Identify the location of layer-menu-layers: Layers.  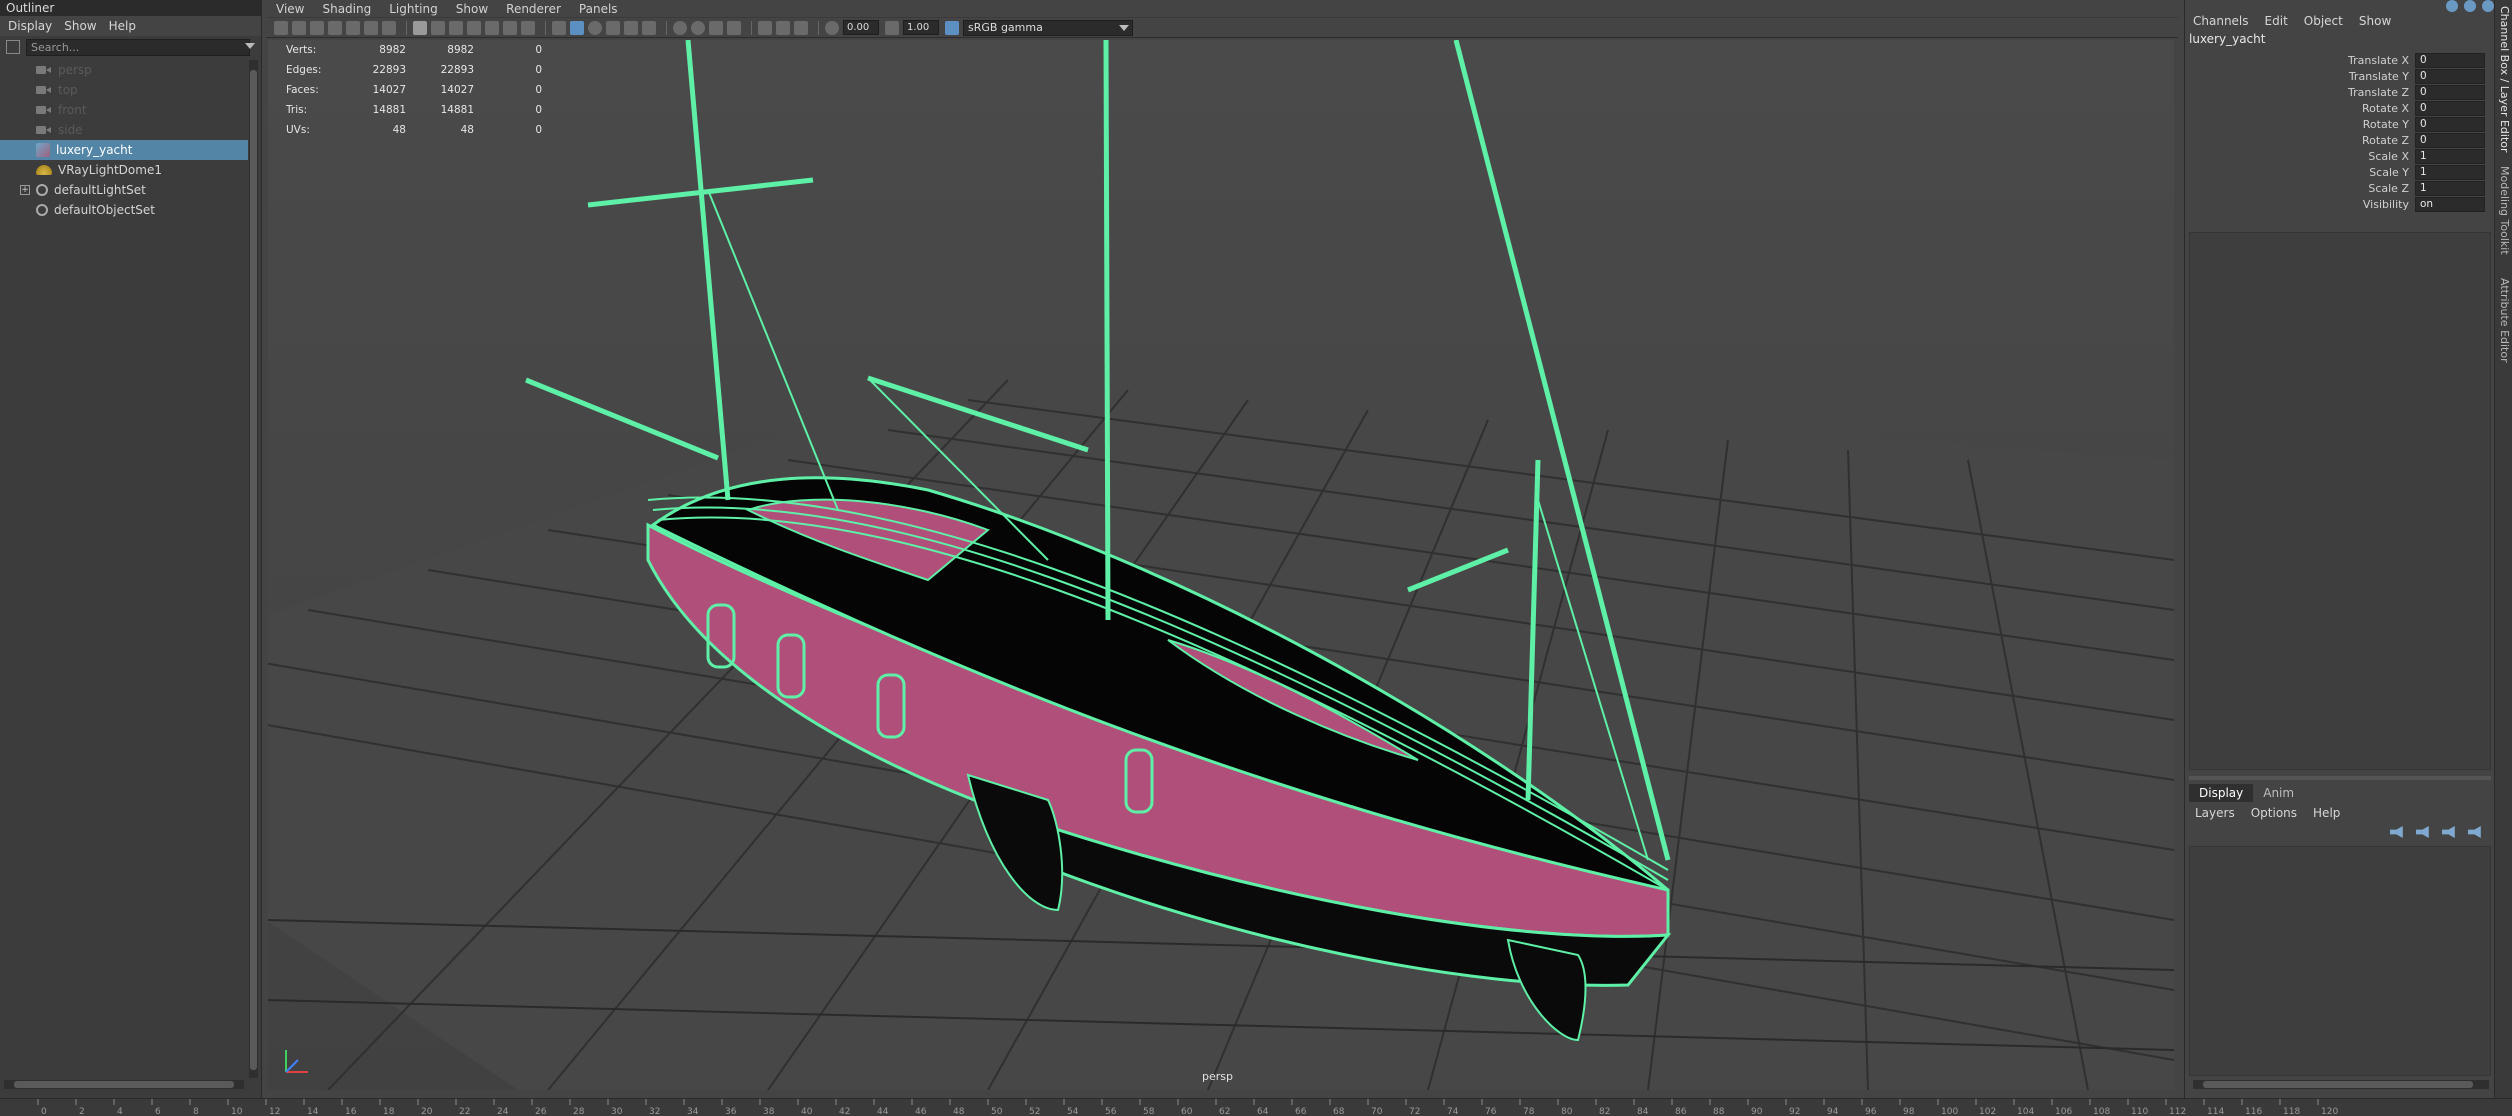
(2215, 813).